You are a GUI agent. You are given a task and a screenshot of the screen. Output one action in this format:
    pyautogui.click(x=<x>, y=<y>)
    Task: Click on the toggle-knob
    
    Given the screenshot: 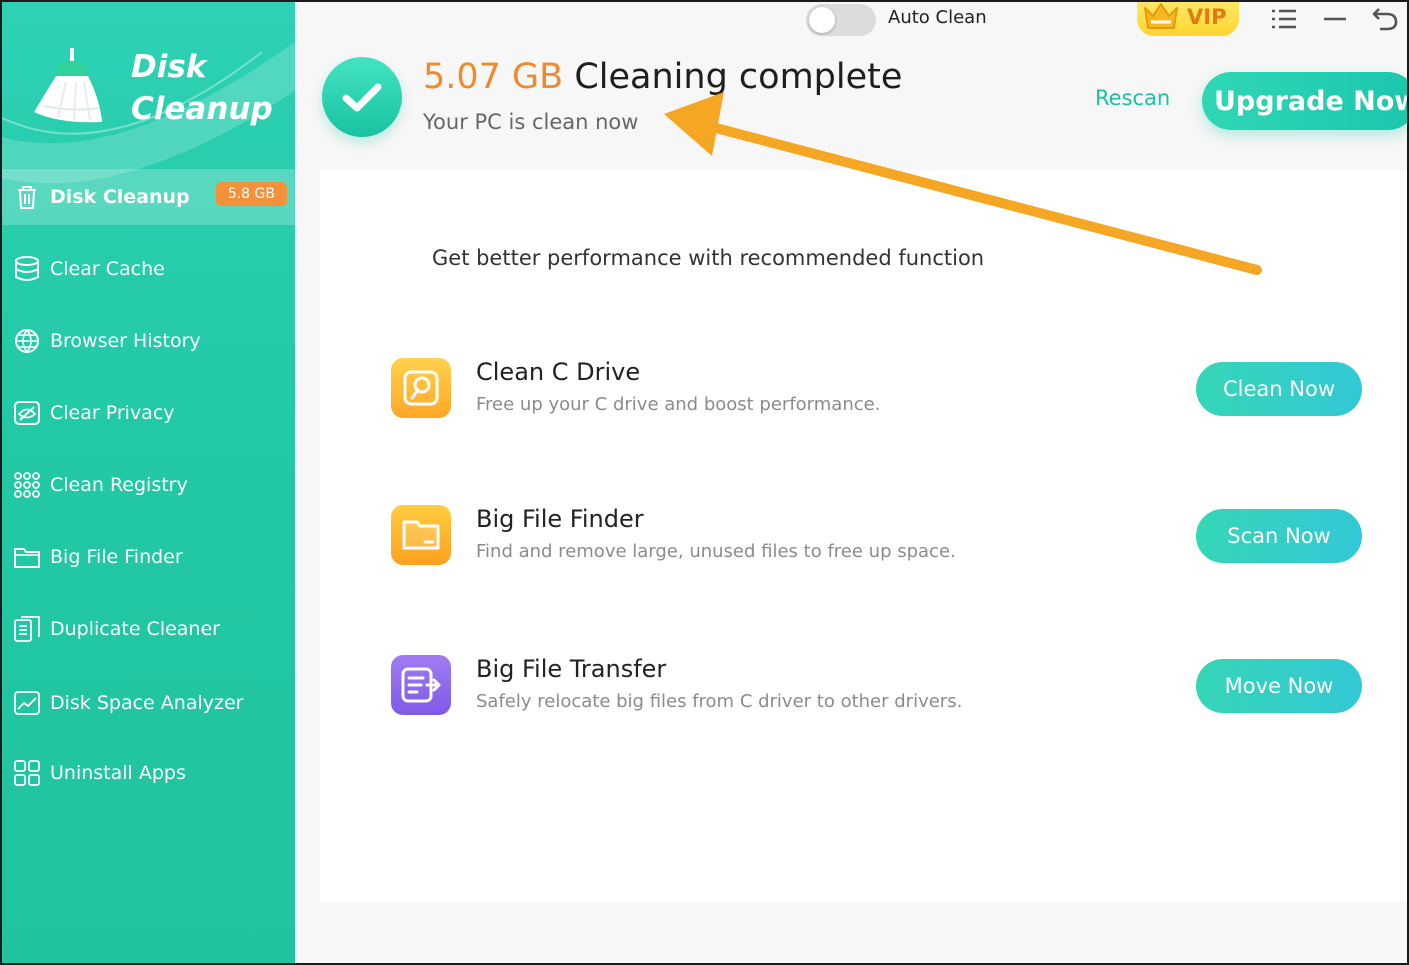 What is the action you would take?
    pyautogui.click(x=822, y=20)
    